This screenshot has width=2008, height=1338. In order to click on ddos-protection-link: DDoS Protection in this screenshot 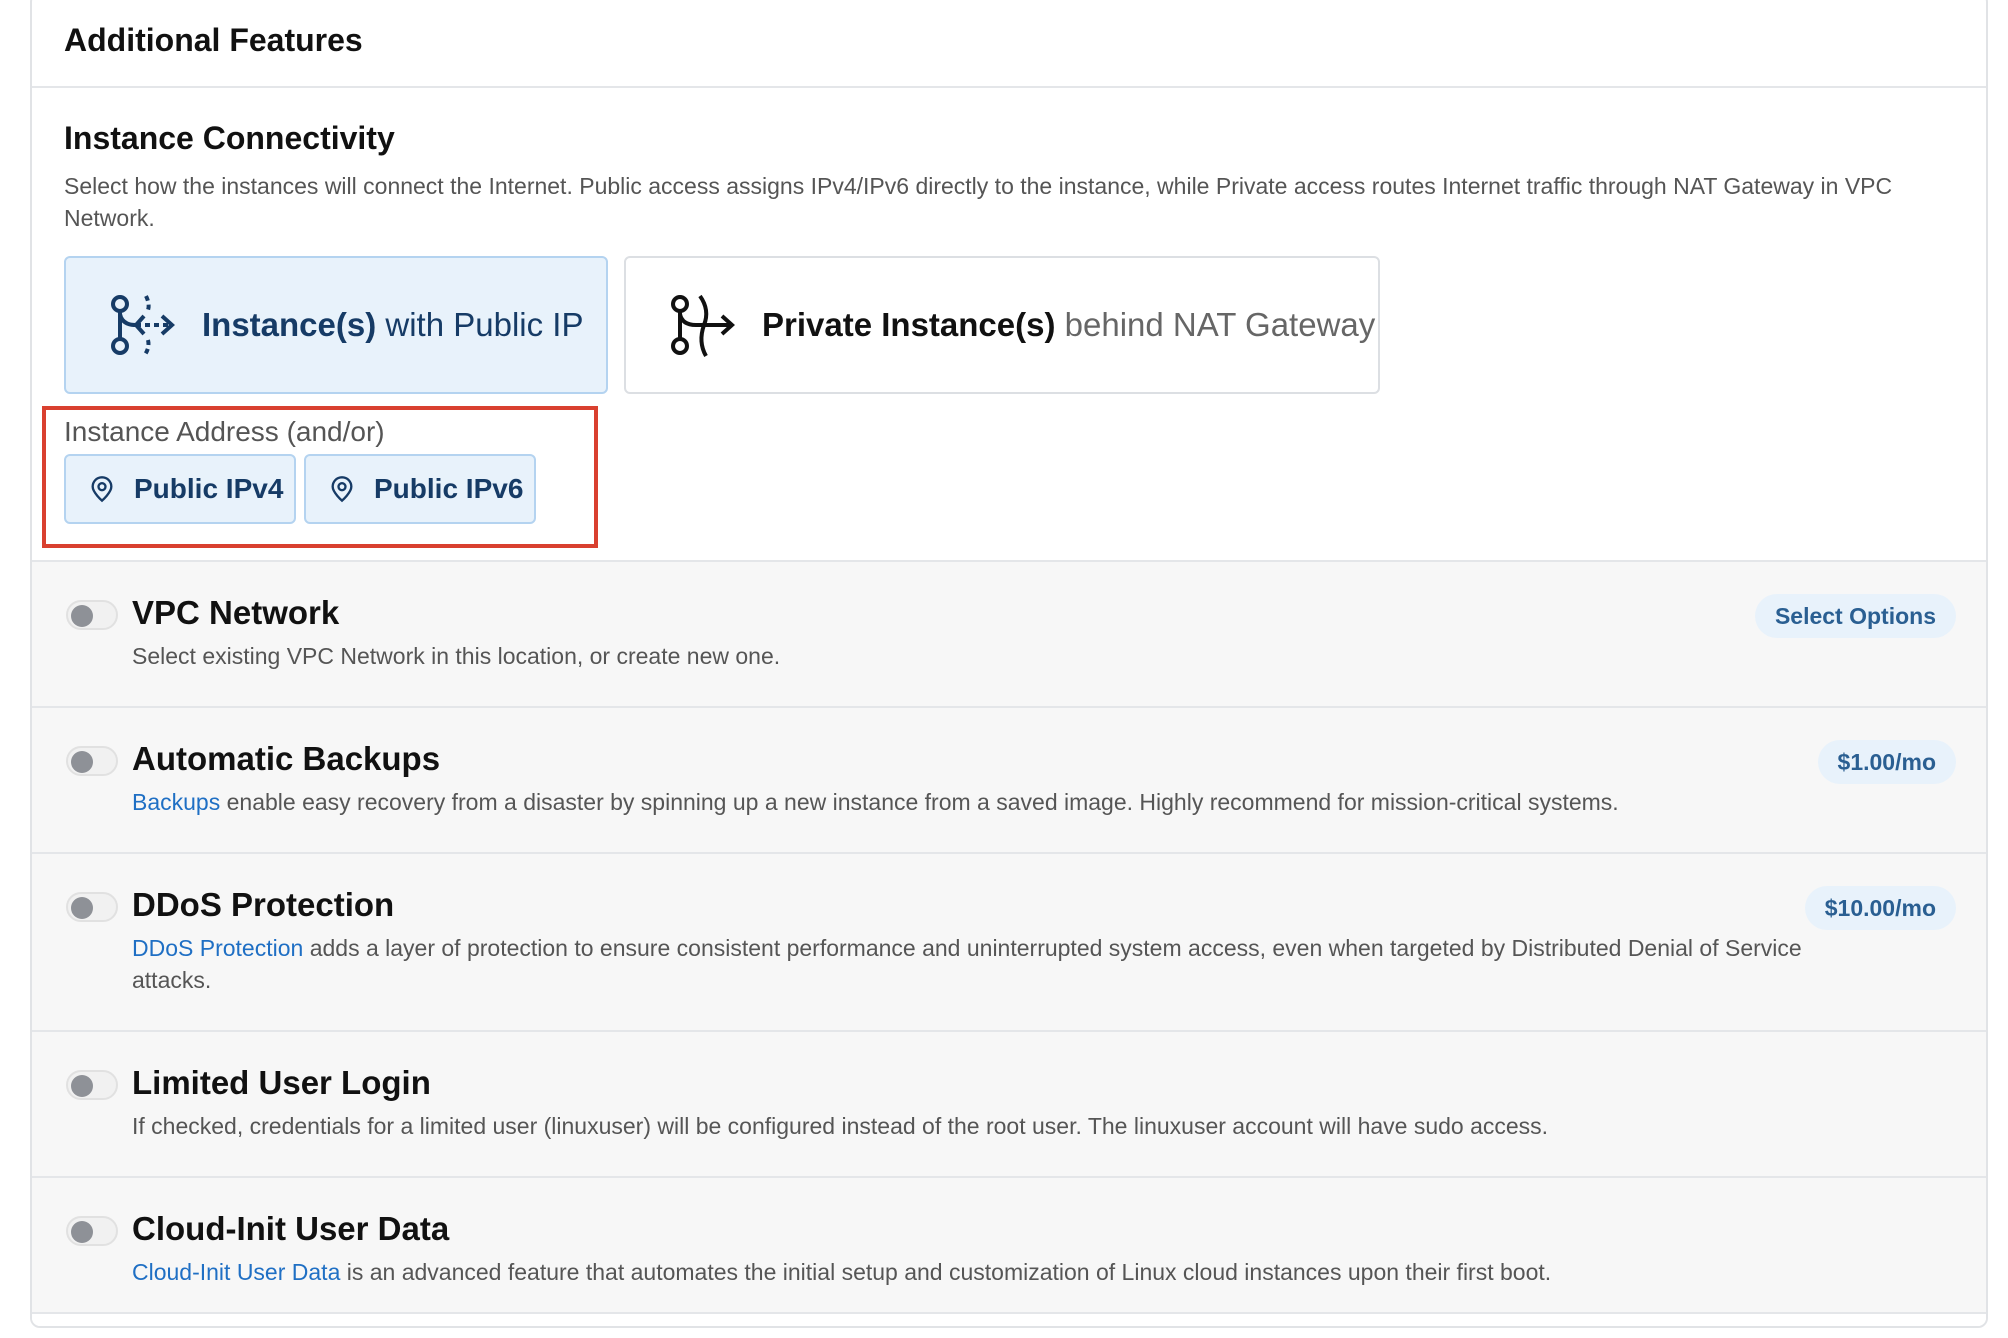, I will do `click(217, 948)`.